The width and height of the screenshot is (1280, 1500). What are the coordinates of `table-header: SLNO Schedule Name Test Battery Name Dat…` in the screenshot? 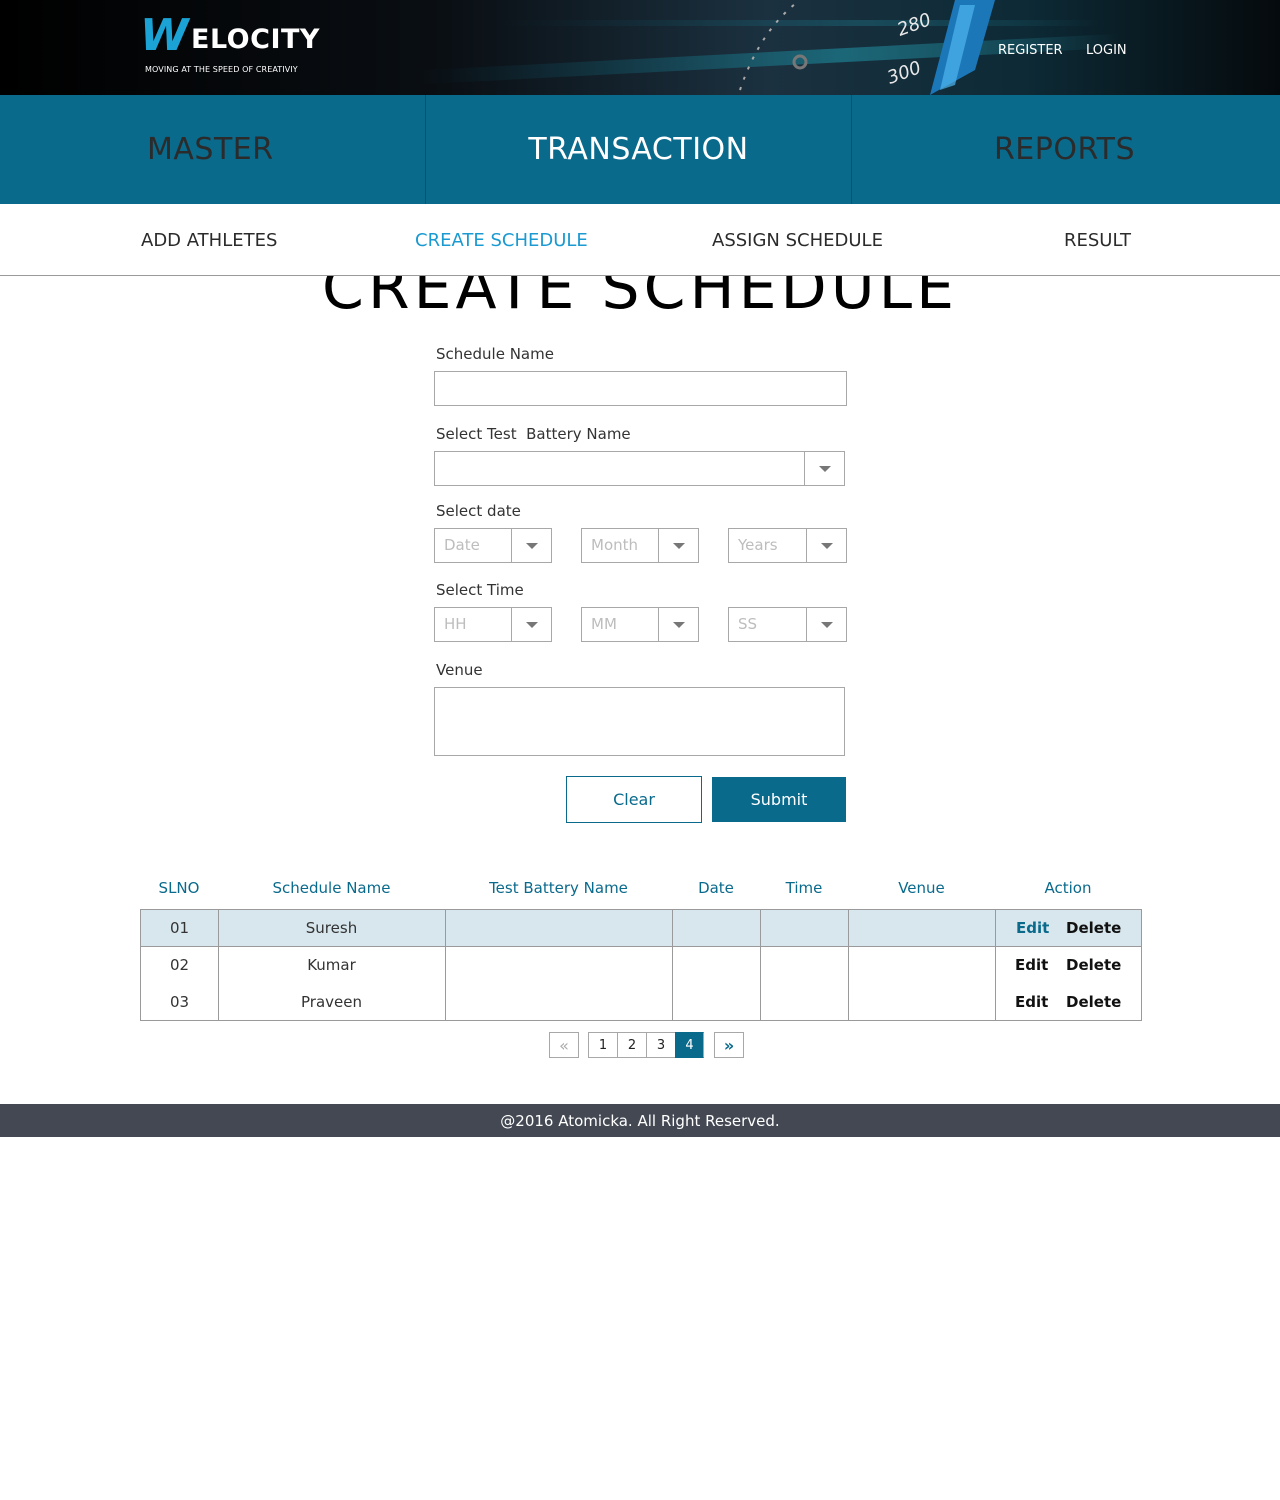 It's located at (641, 890).